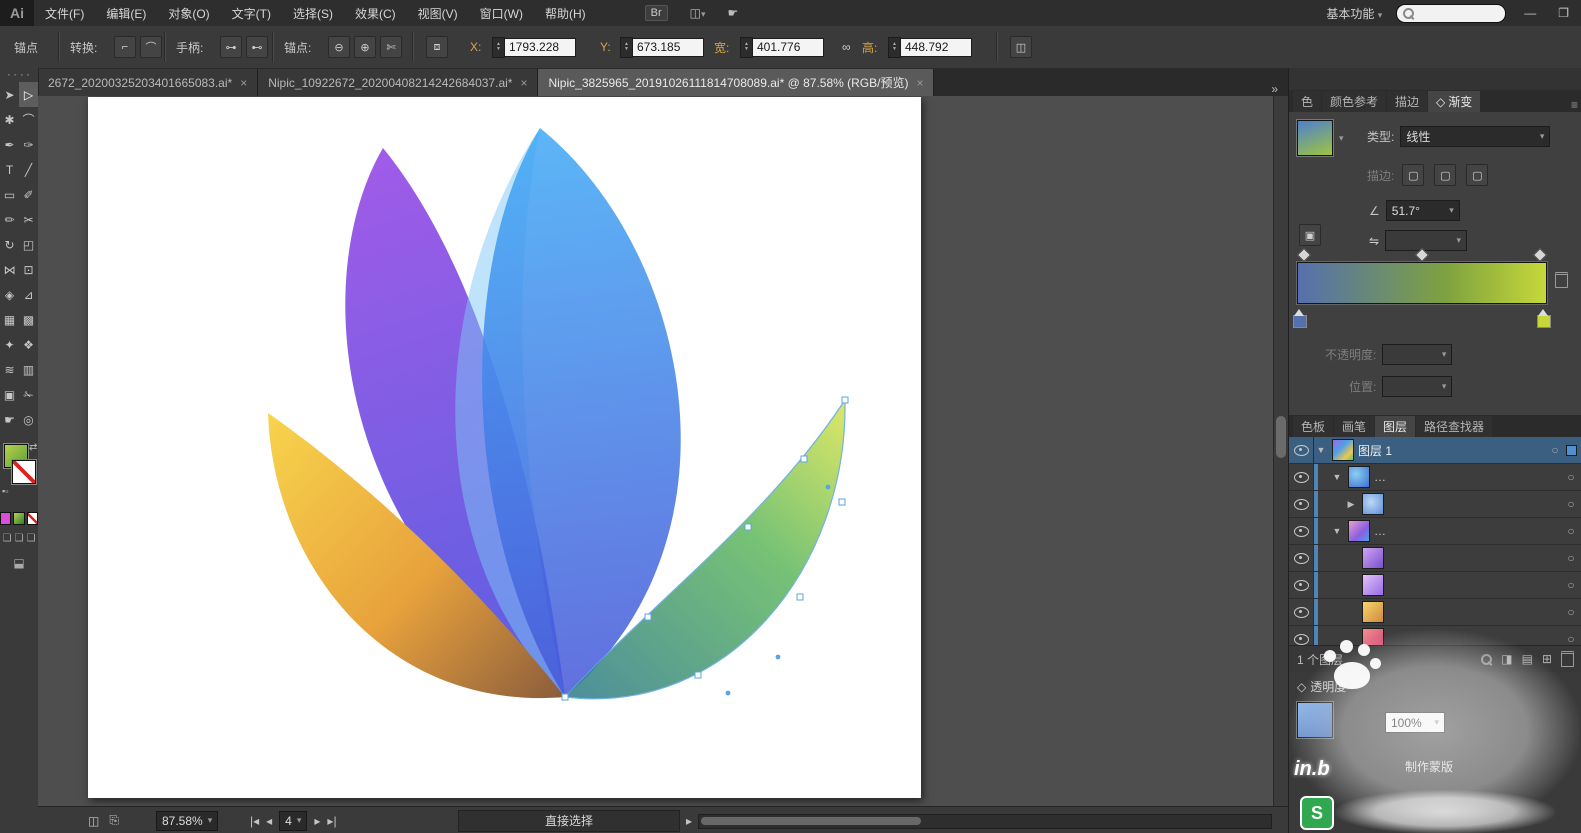 This screenshot has width=1581, height=833. I want to click on reverse-gradient-icon: ⇋, so click(1374, 241).